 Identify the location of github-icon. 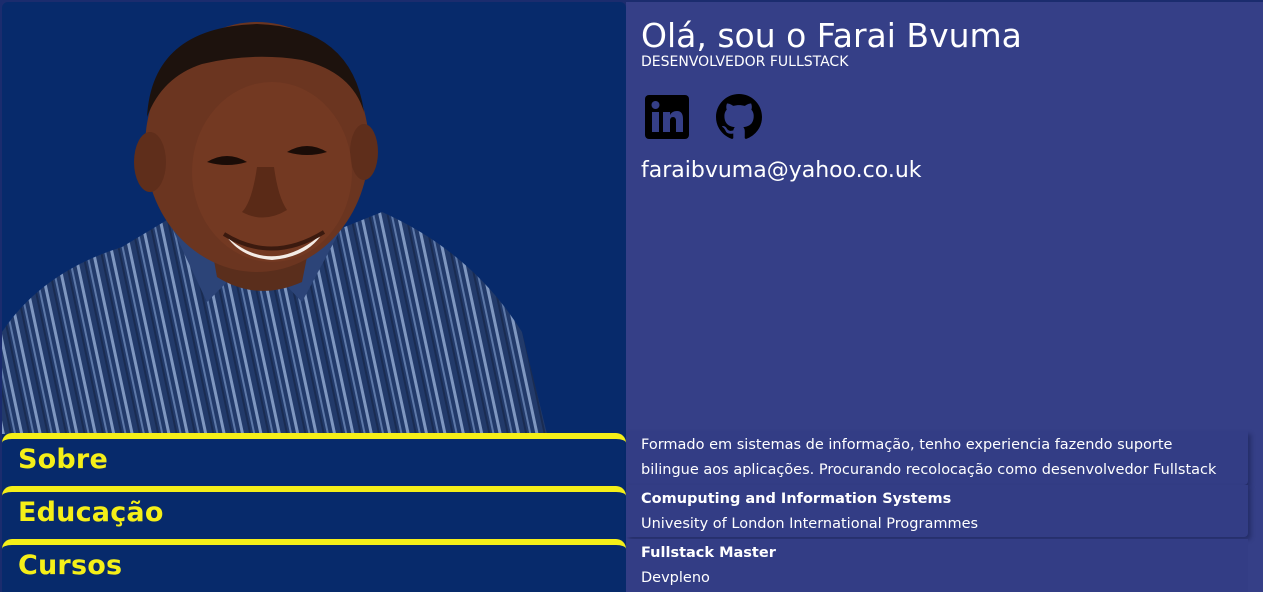
(739, 116).